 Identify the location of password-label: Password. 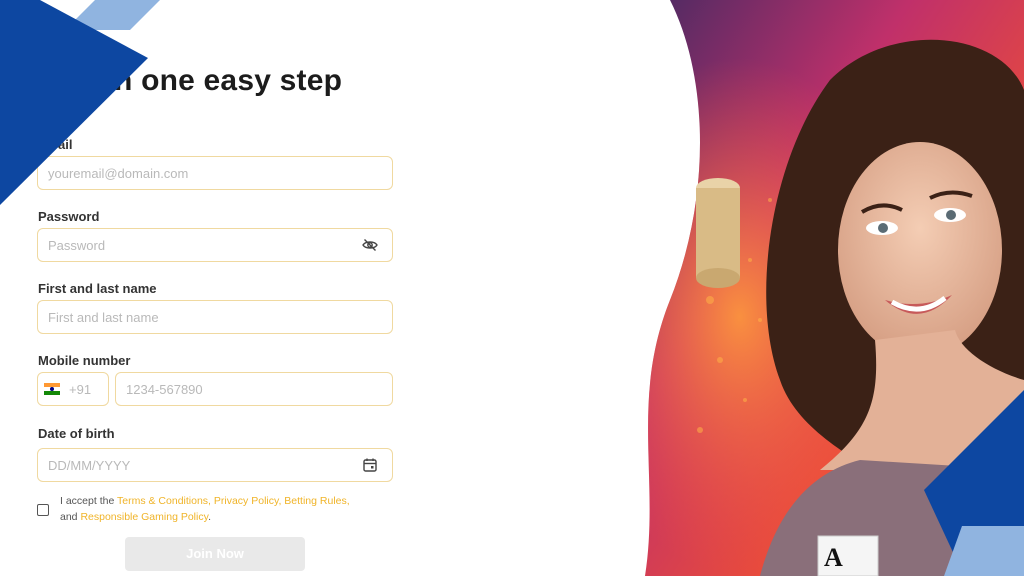
(69, 216).